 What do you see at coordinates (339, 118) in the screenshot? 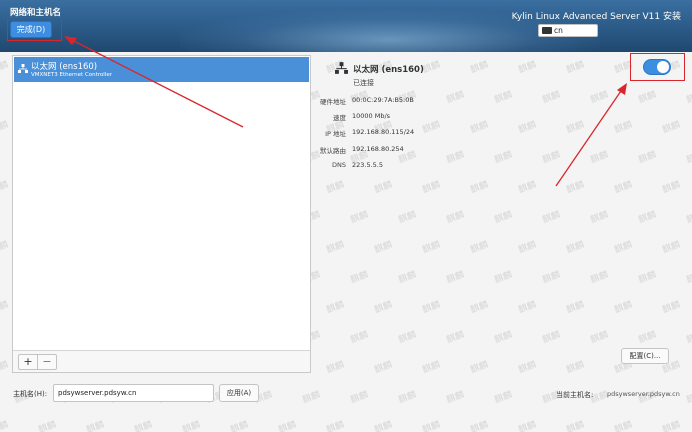
I see `speed-label: 速度` at bounding box center [339, 118].